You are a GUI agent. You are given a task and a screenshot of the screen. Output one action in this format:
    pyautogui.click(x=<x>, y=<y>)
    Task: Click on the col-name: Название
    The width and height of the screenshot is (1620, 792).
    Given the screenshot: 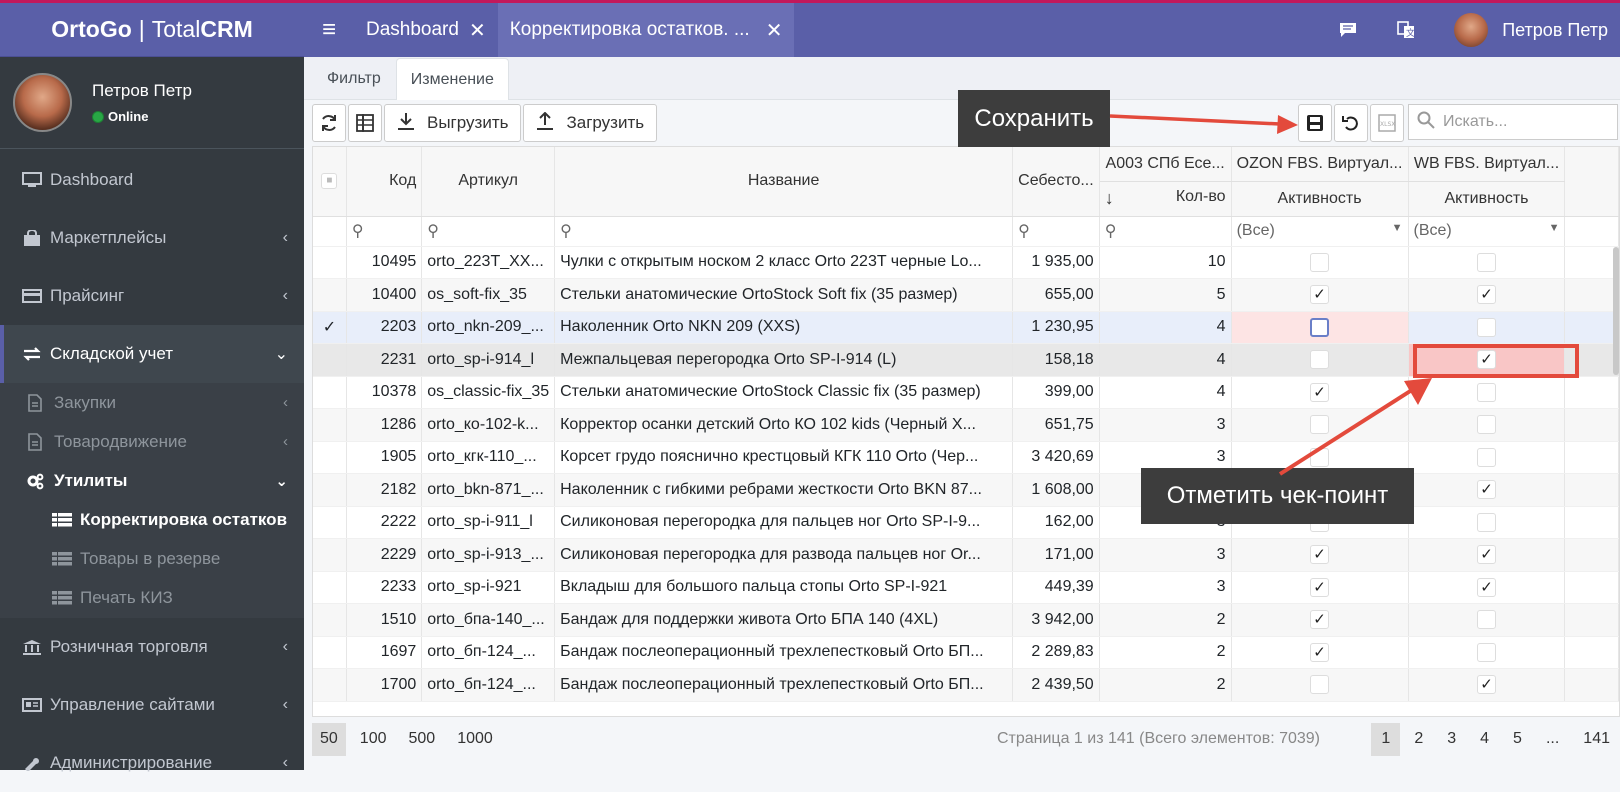 What is the action you would take?
    pyautogui.click(x=784, y=182)
    